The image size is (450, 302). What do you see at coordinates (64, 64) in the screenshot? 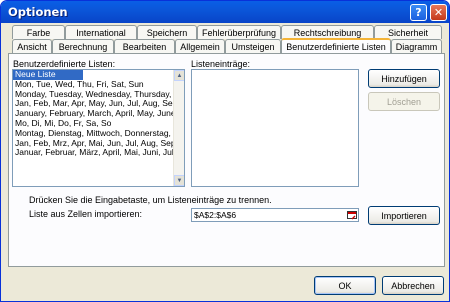
I see `custom-lists-label: Benutzerdefinierte Listen:` at bounding box center [64, 64].